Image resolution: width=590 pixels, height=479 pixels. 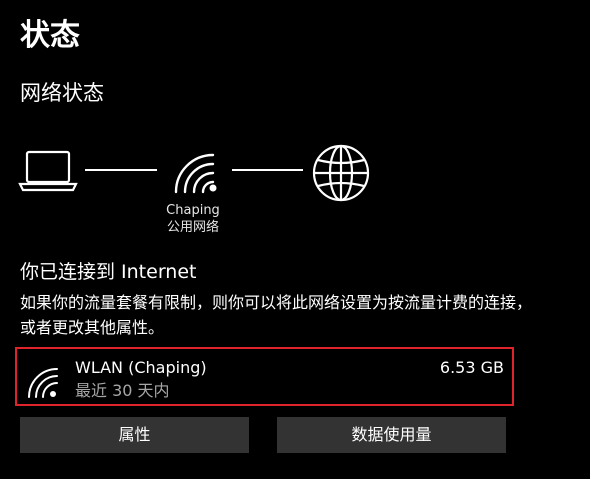 I want to click on wlan-connection-card: WLAN (Chaping) 最近 30 天内 6.53 GB, so click(x=264, y=376).